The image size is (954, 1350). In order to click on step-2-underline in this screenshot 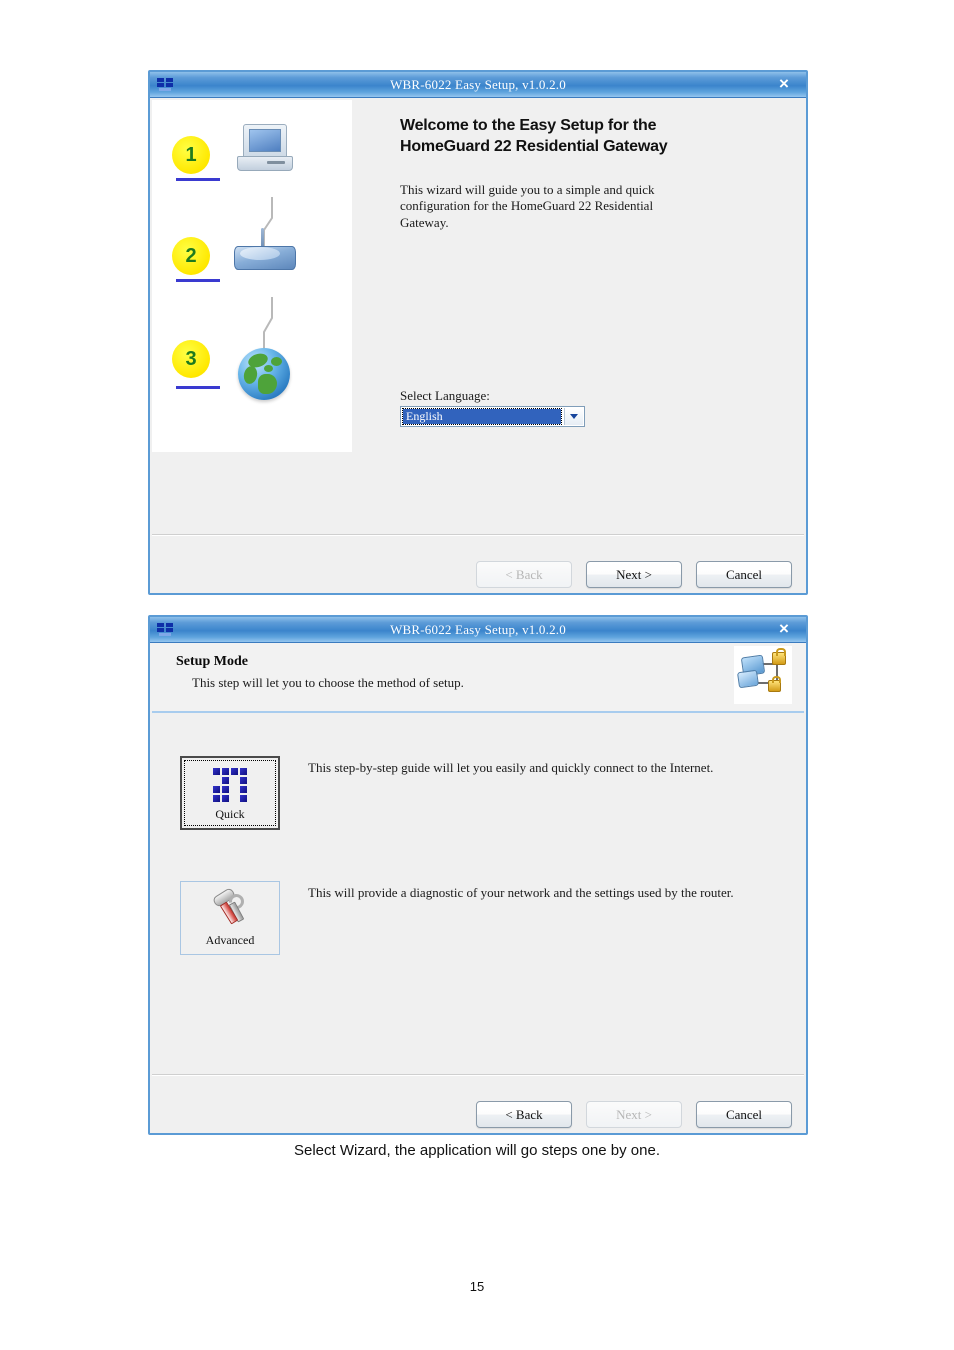, I will do `click(198, 280)`.